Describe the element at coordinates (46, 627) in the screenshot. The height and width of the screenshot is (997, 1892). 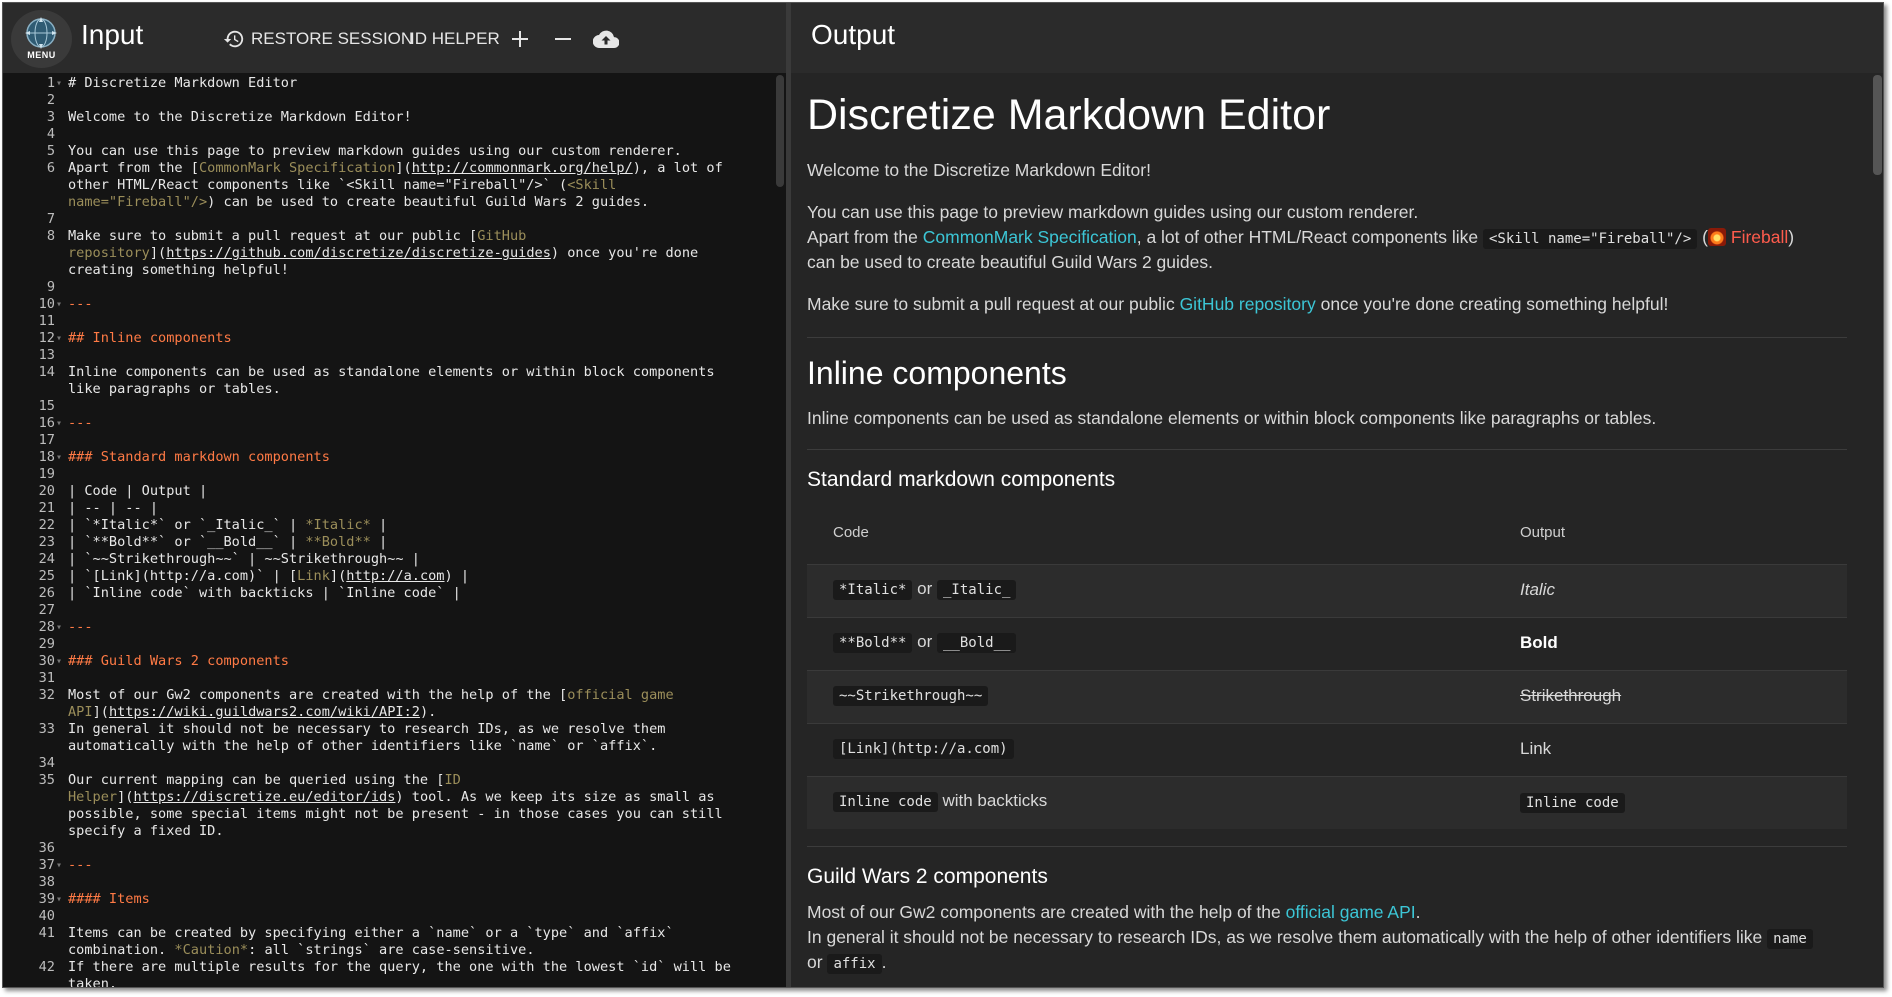
I see `line-number: 28` at that location.